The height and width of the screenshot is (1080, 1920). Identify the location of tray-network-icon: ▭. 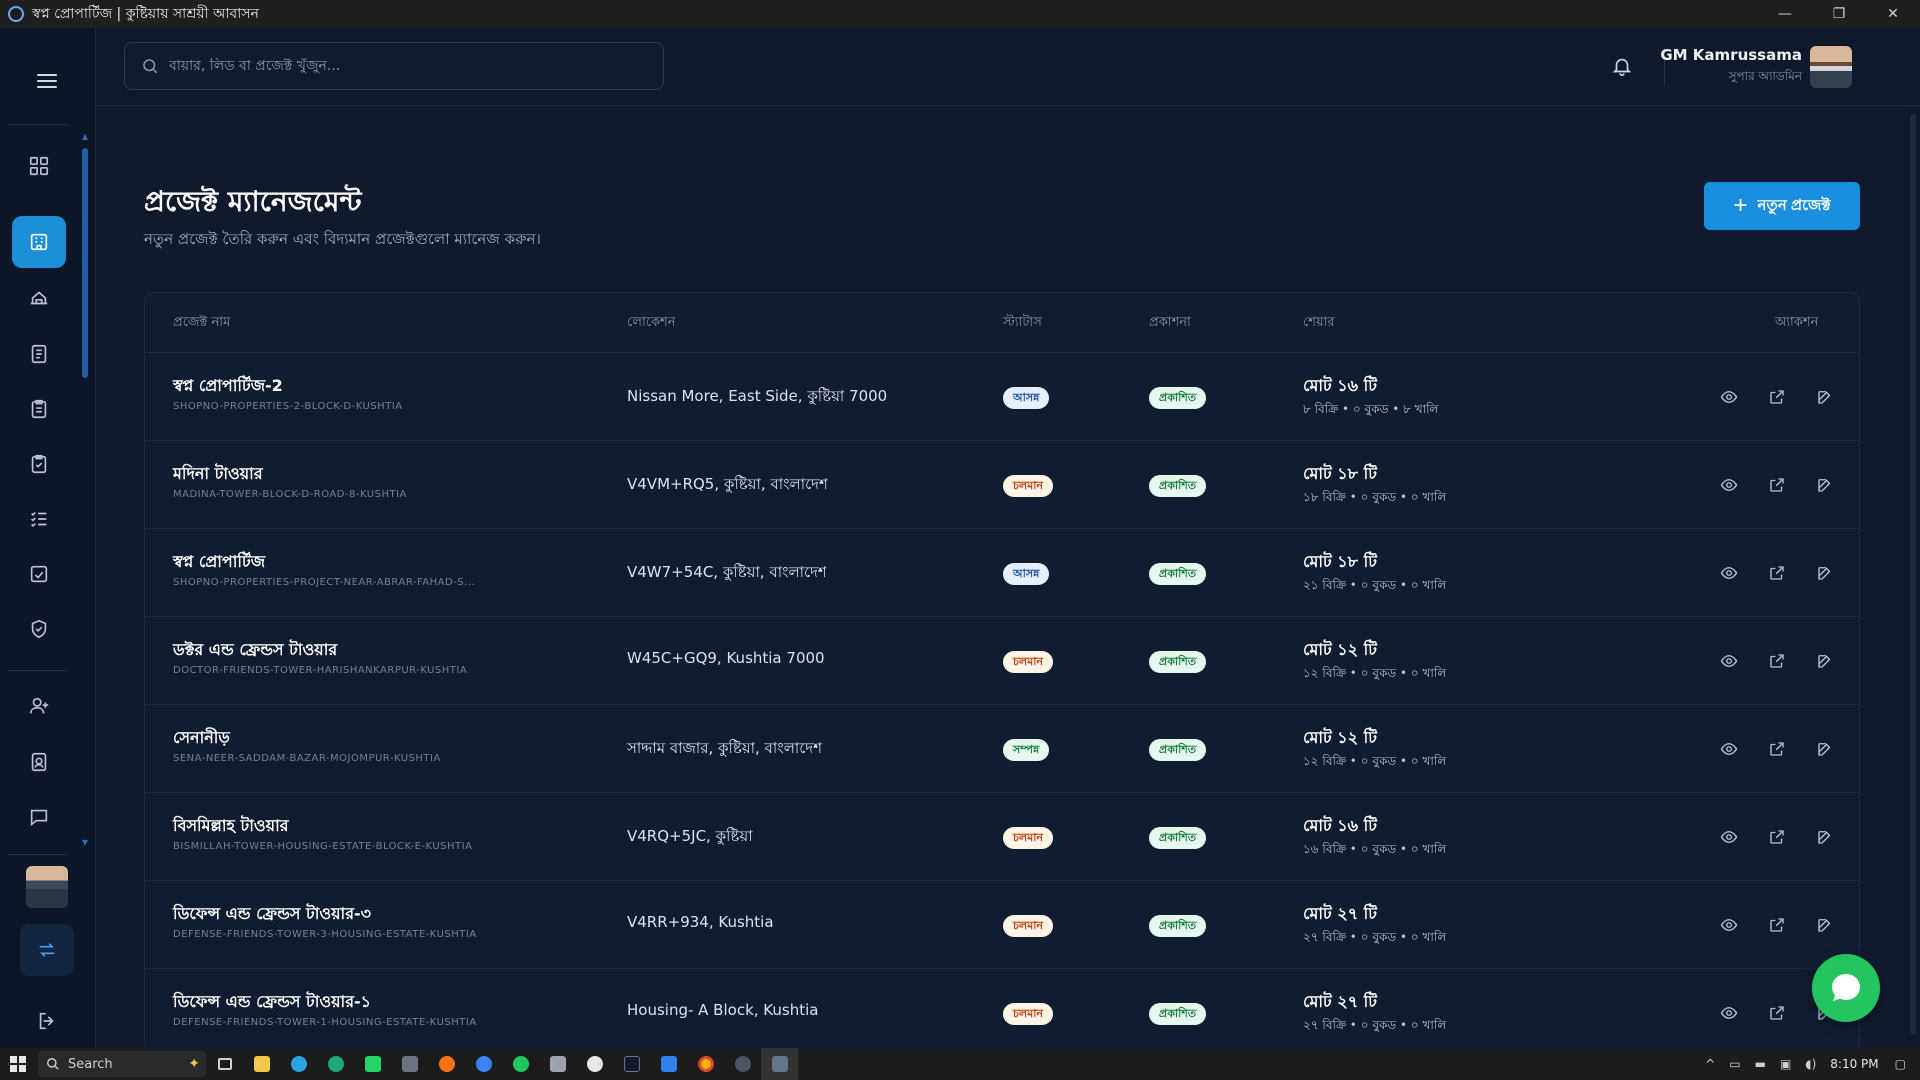
(1734, 1064).